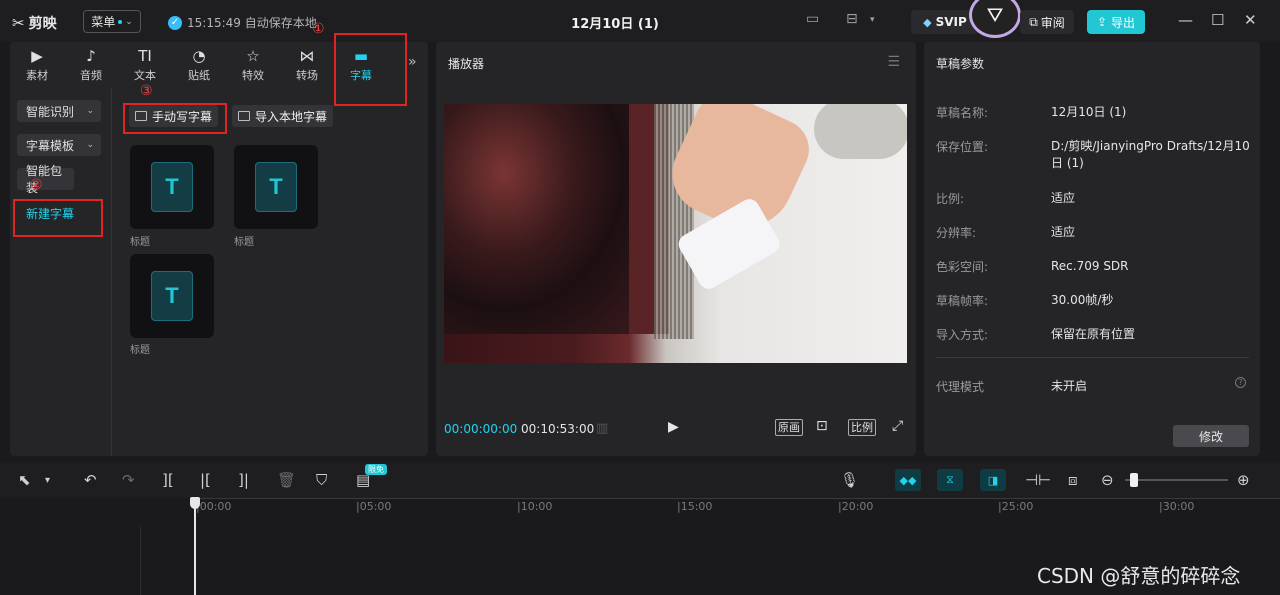 The width and height of the screenshot is (1280, 595). I want to click on prop-value: D:/剪映/JianyingPro Drafts/12月10日 (1), so click(1150, 154).